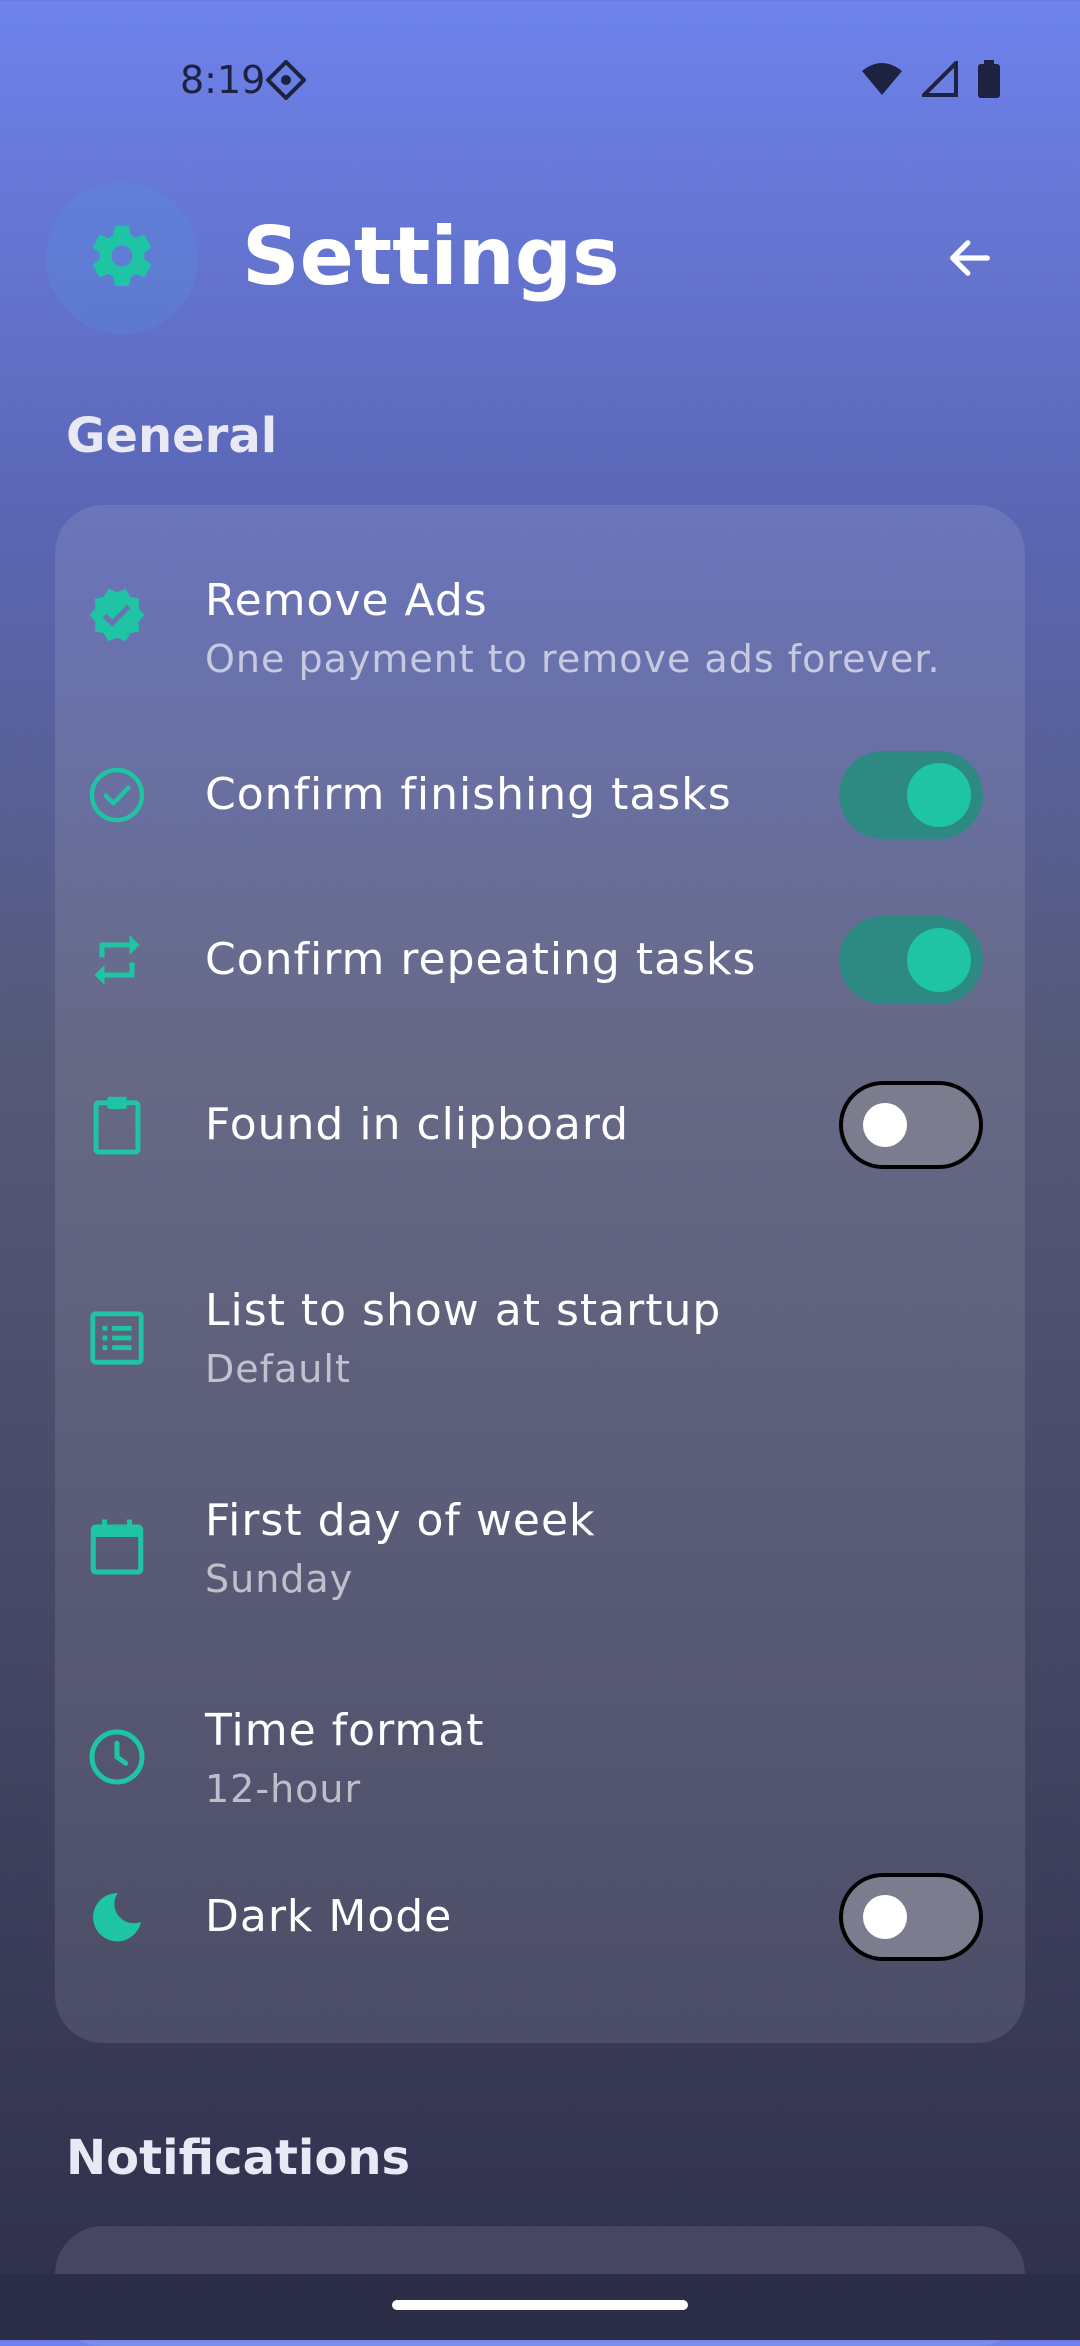  What do you see at coordinates (481, 959) in the screenshot?
I see `confirm-repeating-title: Confirm repeating tasks` at bounding box center [481, 959].